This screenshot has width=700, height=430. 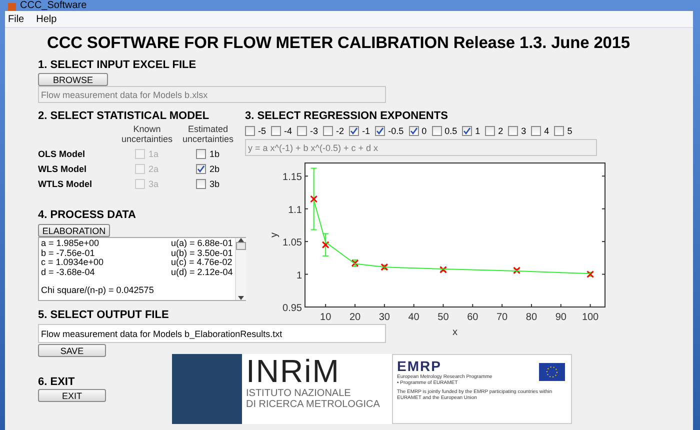 What do you see at coordinates (207, 389) in the screenshot?
I see `logo-block` at bounding box center [207, 389].